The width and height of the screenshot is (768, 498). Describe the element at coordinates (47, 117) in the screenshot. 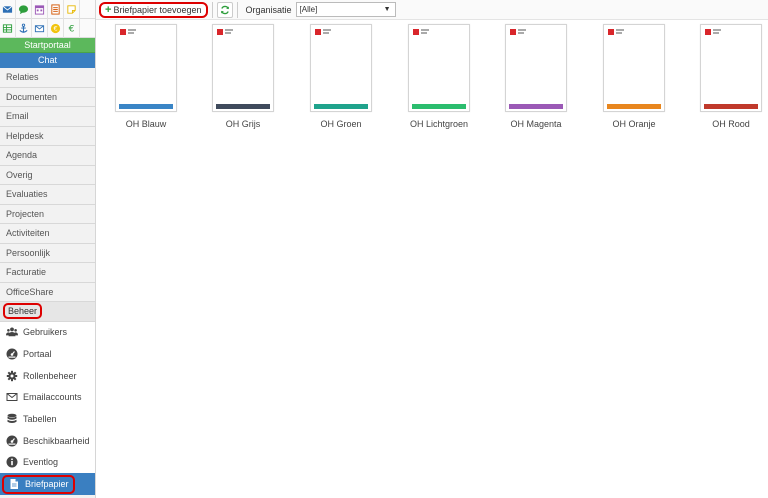

I see `sidebar-item-email: Email` at that location.